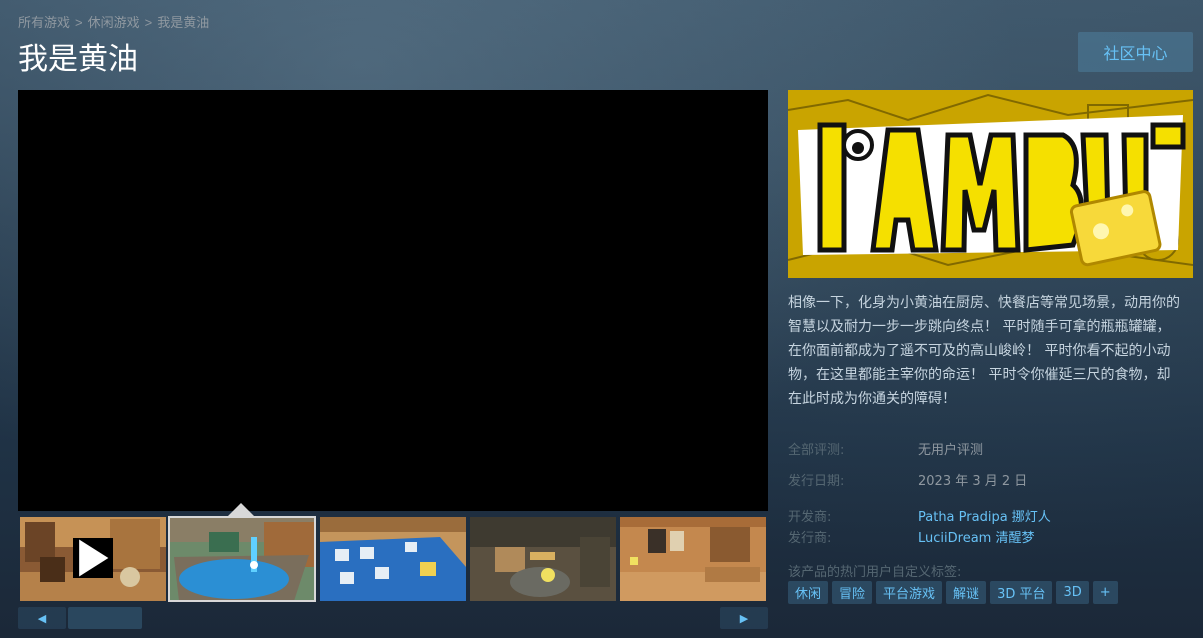  What do you see at coordinates (393, 618) in the screenshot?
I see `thumbnail-scrollbar-track` at bounding box center [393, 618].